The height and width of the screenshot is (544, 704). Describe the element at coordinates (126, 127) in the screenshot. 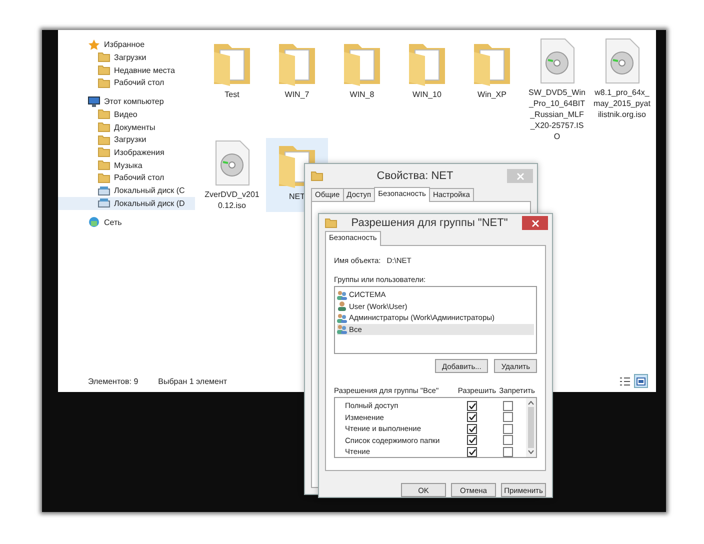

I see `sidebar-item: Документы` at that location.